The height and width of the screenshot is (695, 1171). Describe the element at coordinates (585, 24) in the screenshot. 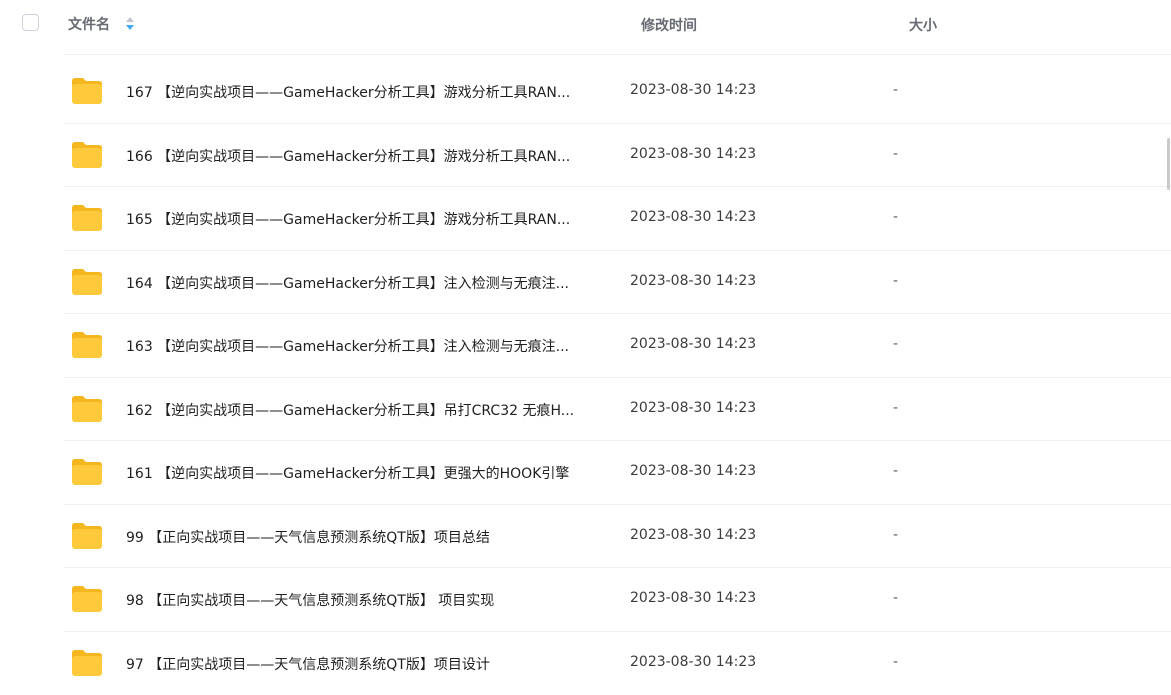

I see `file-list-header: 文件名 修改时间 大小` at that location.